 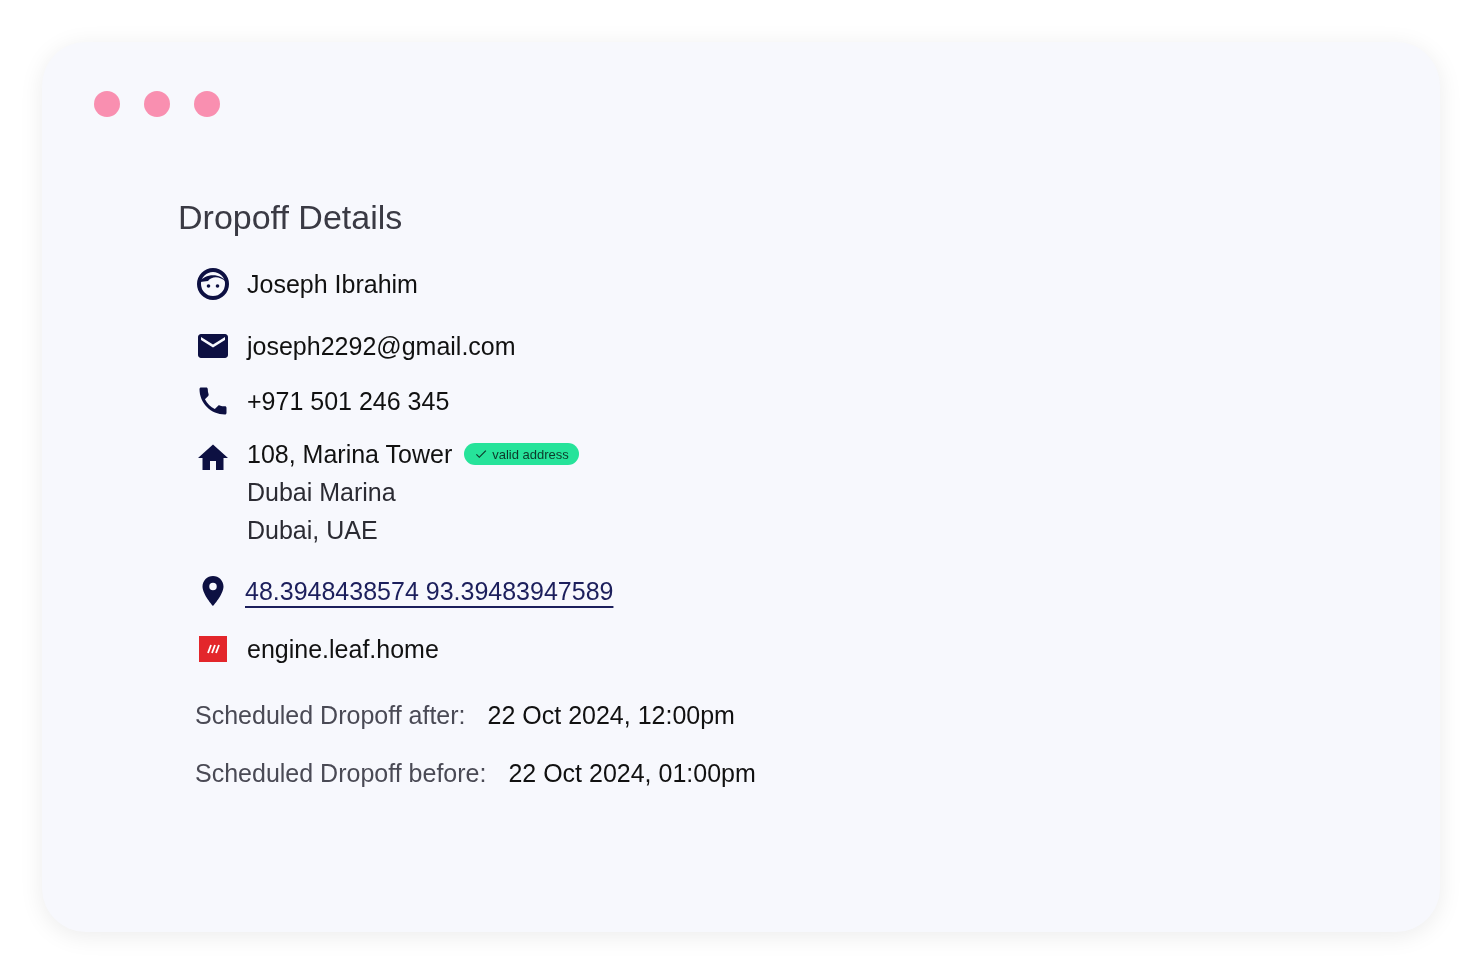 What do you see at coordinates (322, 492) in the screenshot?
I see `address-line: Dubai Marina` at bounding box center [322, 492].